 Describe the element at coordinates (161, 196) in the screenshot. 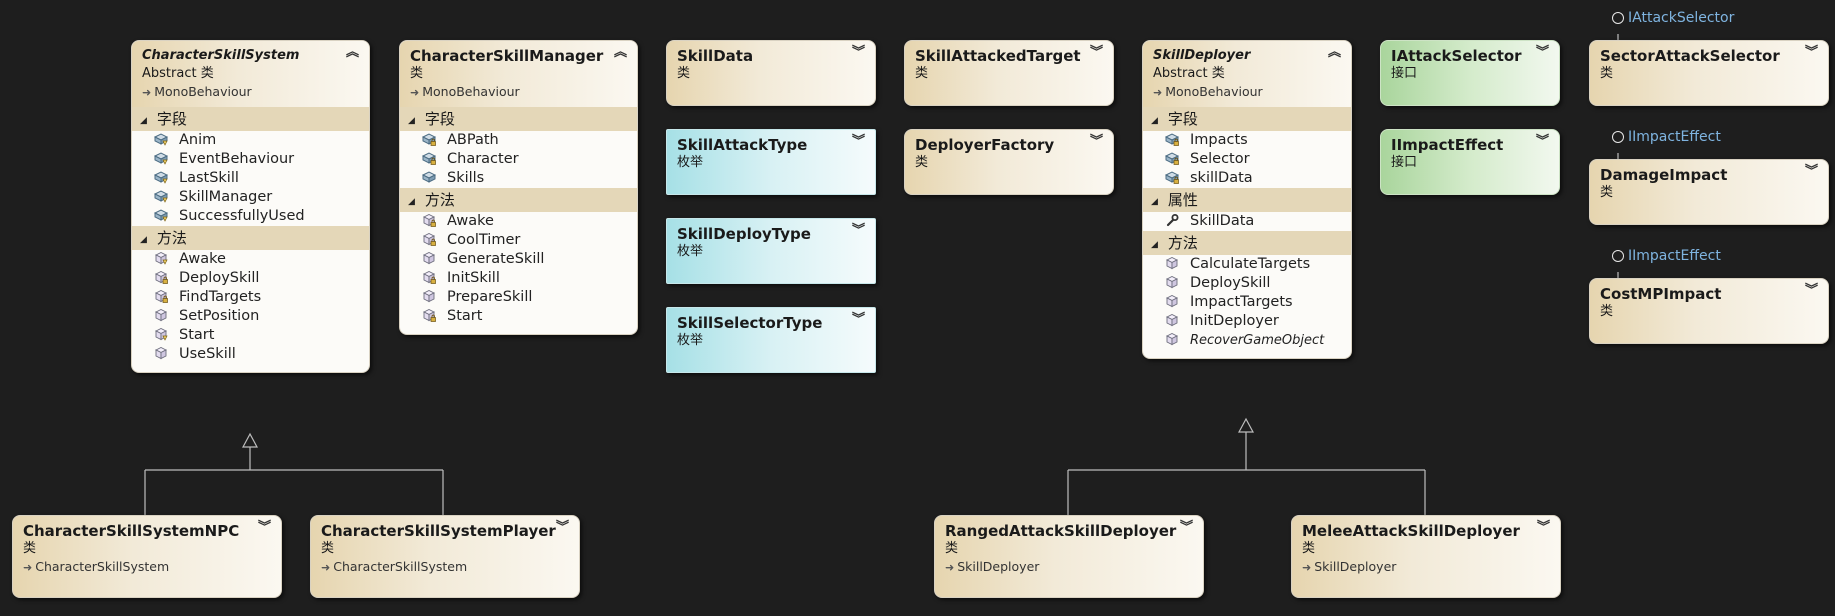

I see `field-protected-icon` at that location.